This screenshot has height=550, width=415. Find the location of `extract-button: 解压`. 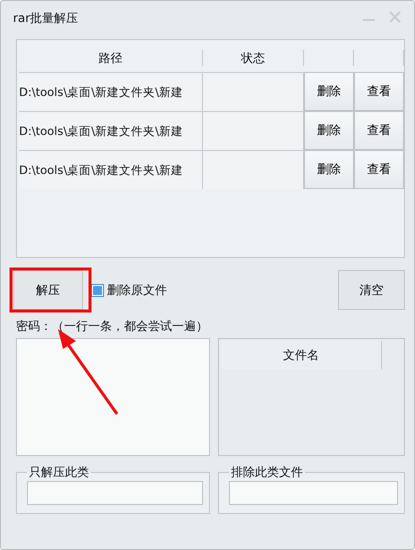

extract-button: 解压 is located at coordinates (48, 290).